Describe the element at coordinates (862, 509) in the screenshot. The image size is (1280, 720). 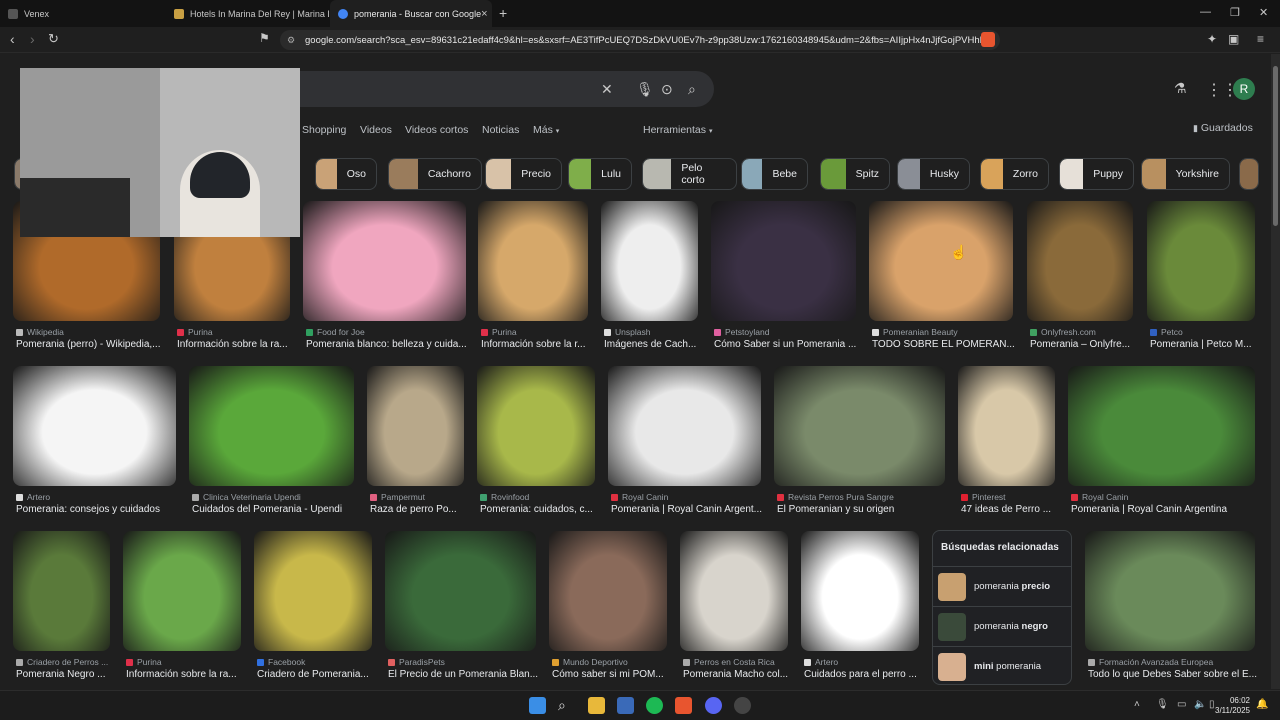
I see `result-title: El Pomeranian y su origen` at that location.